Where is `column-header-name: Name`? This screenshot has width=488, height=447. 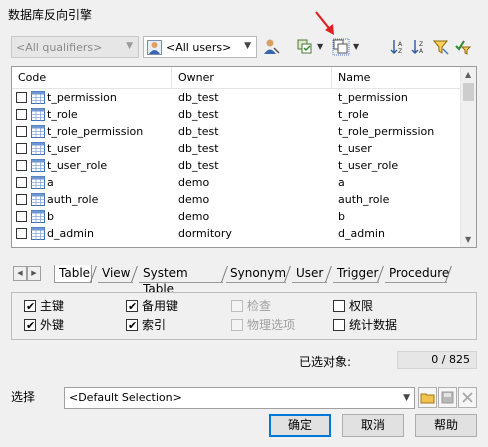
column-header-name: Name is located at coordinates (396, 78).